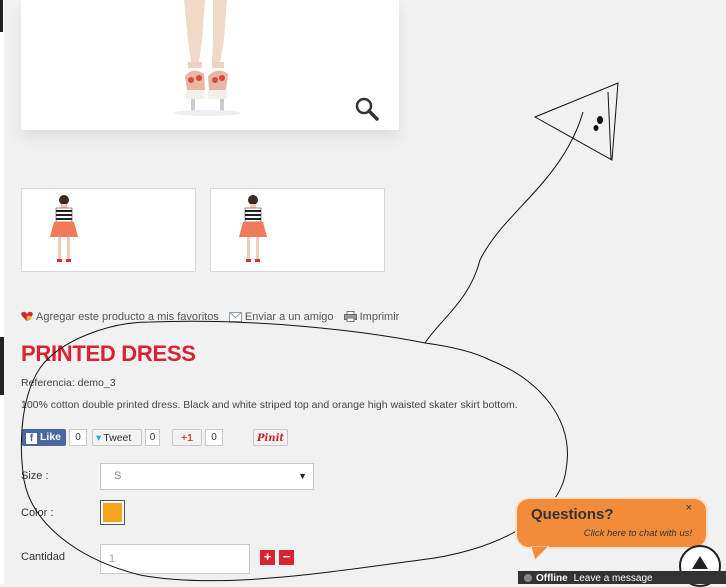  What do you see at coordinates (27, 316) in the screenshot?
I see `heart-icon` at bounding box center [27, 316].